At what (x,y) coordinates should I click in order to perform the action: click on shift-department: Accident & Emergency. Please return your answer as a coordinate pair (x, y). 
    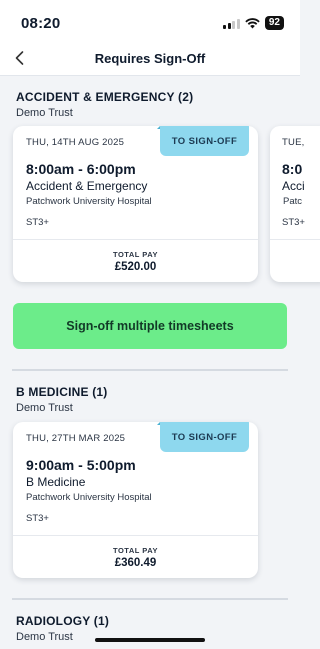
    Looking at the image, I should click on (87, 186).